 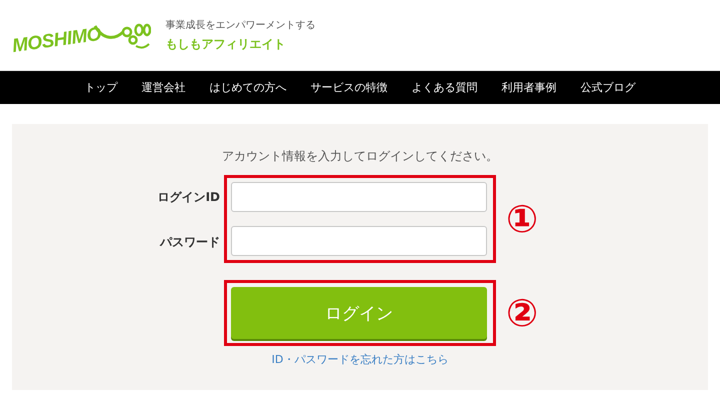 I want to click on nav-link: 運営会社, so click(x=164, y=87).